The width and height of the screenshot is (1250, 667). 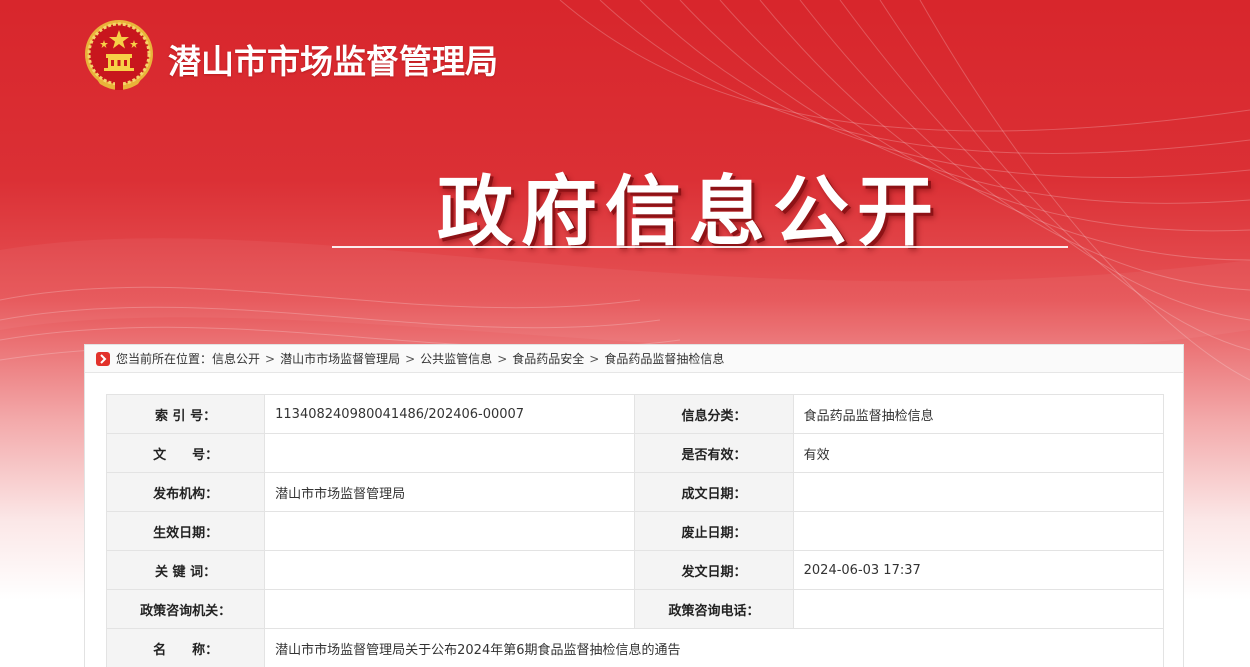 I want to click on index-number-label: 索 引 号：, so click(x=185, y=414).